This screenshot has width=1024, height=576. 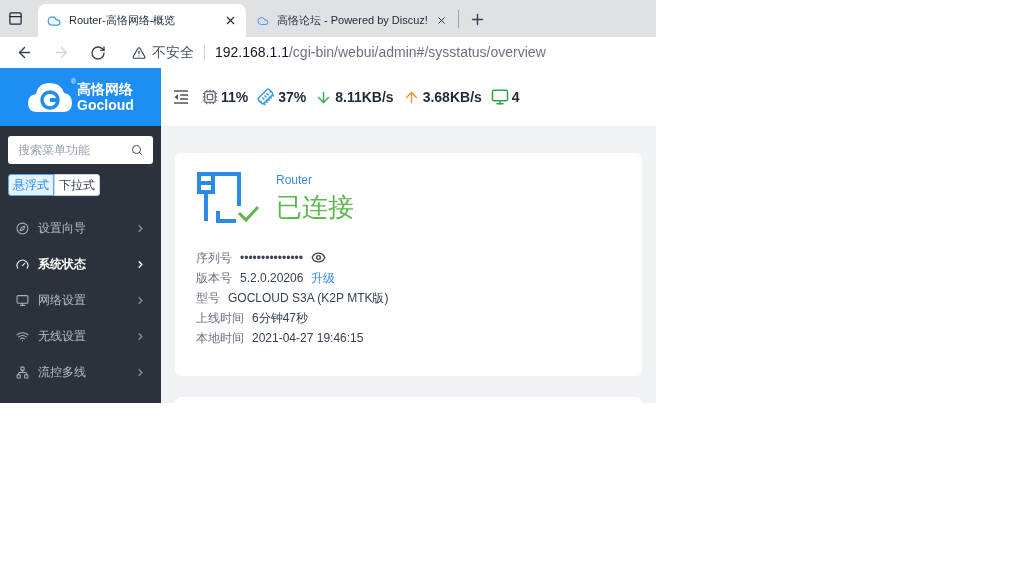 I want to click on cloud-logo-icon, so click(x=50, y=97).